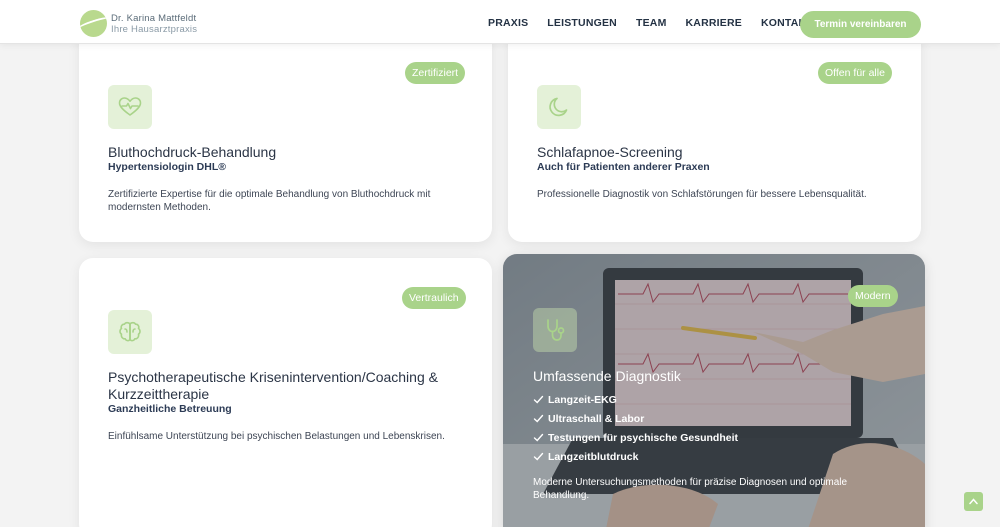  I want to click on status-badge: Modern, so click(873, 296).